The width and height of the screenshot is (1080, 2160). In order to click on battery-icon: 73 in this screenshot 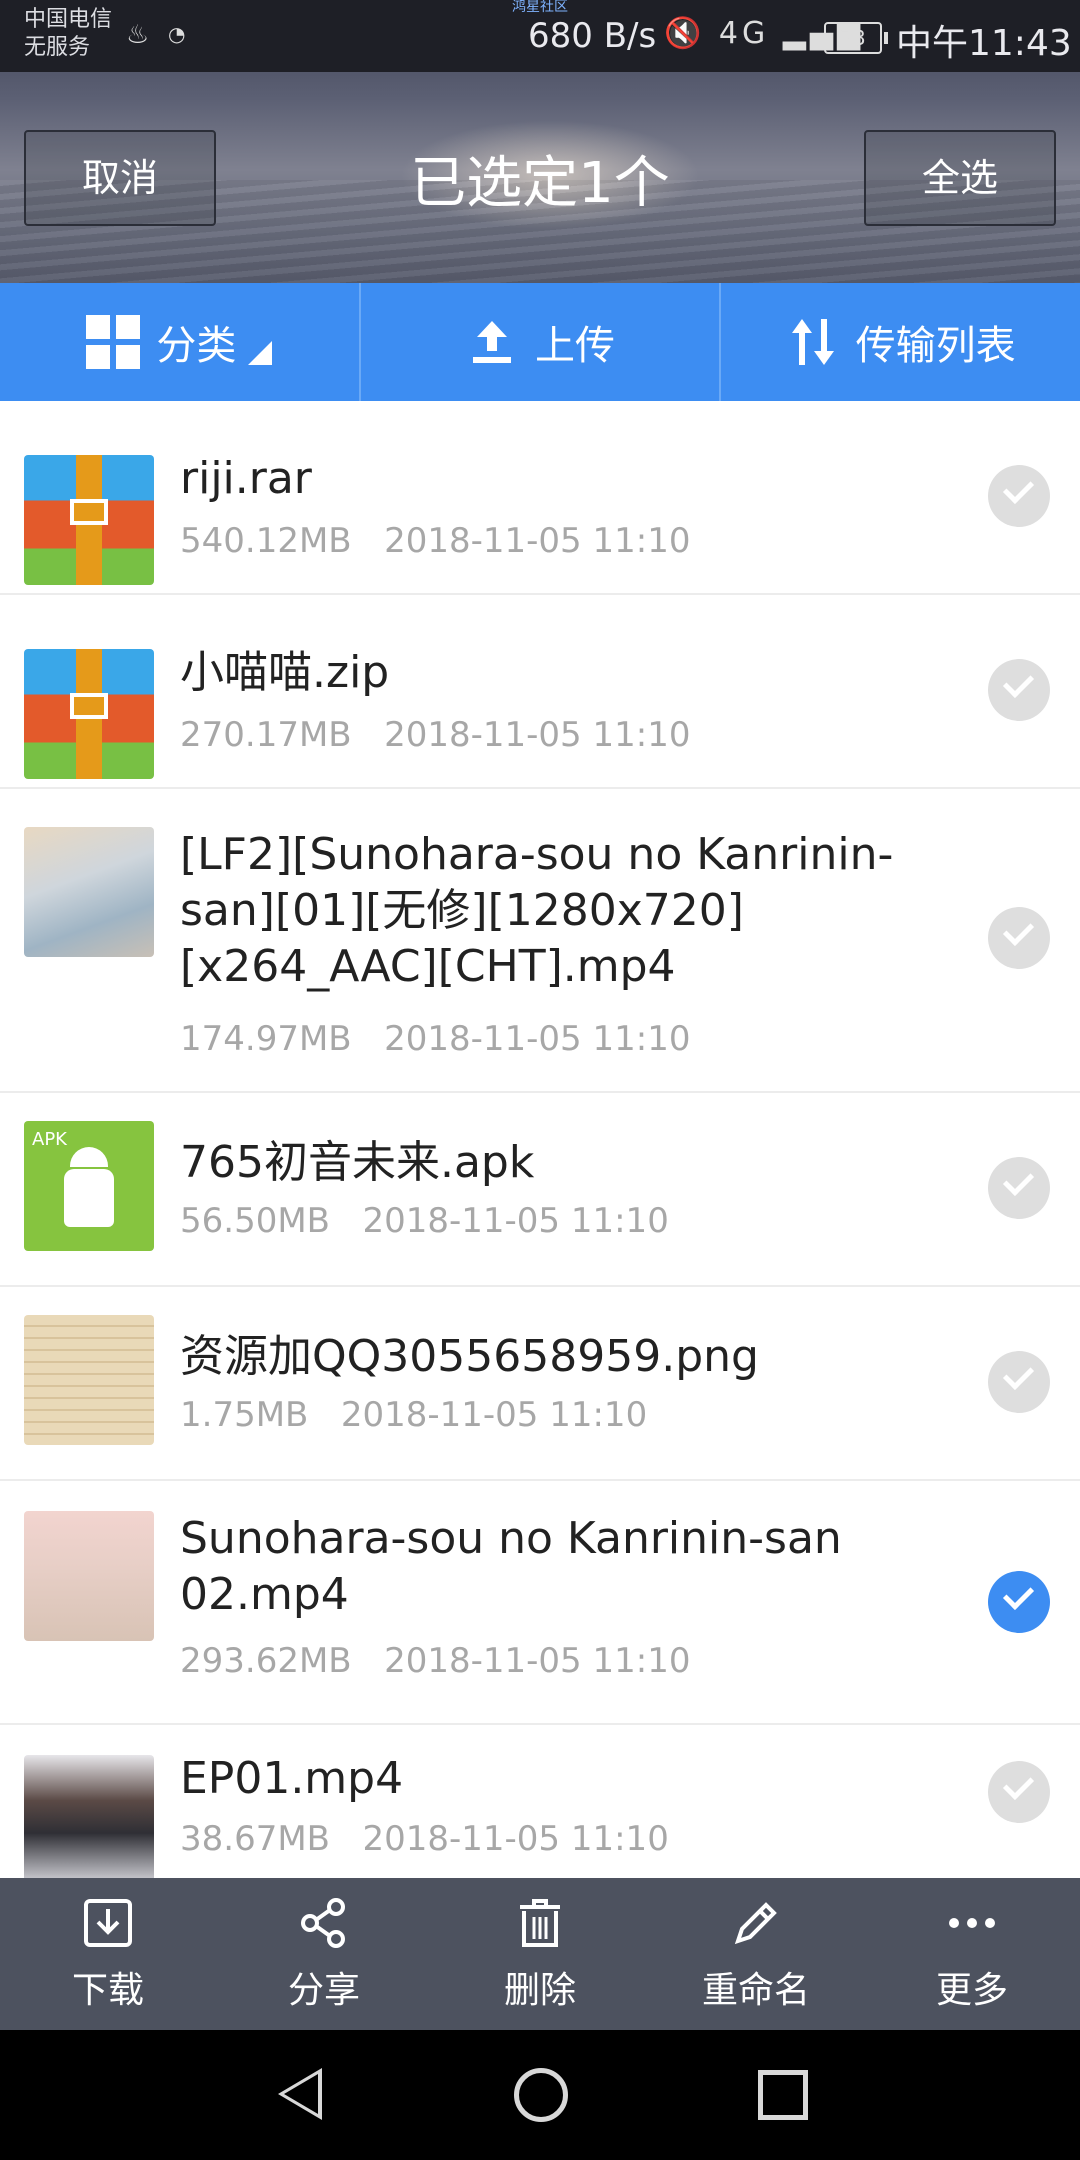, I will do `click(856, 38)`.